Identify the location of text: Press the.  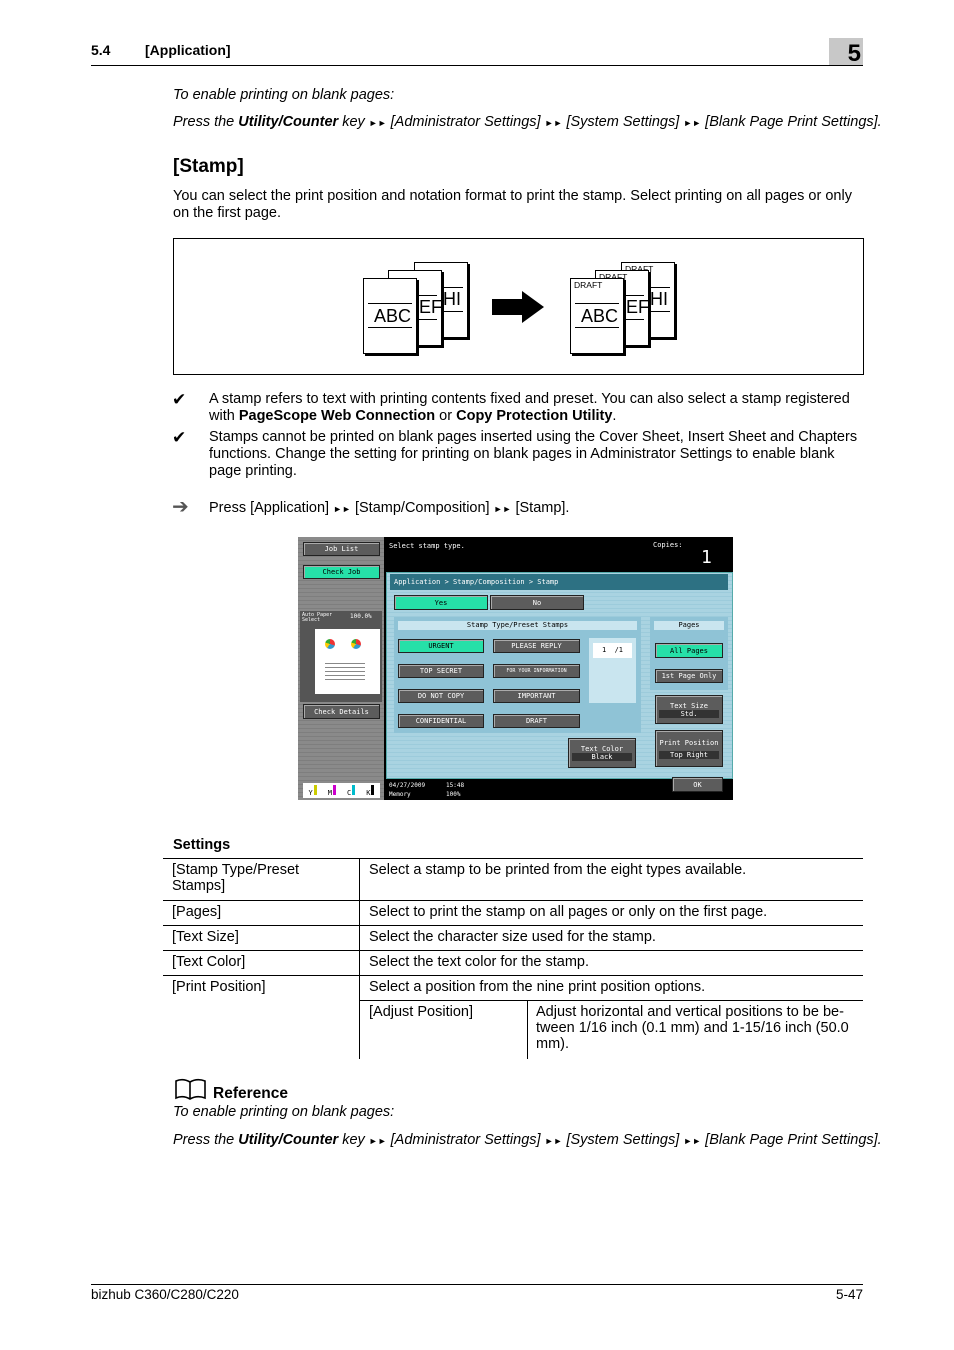
(206, 122).